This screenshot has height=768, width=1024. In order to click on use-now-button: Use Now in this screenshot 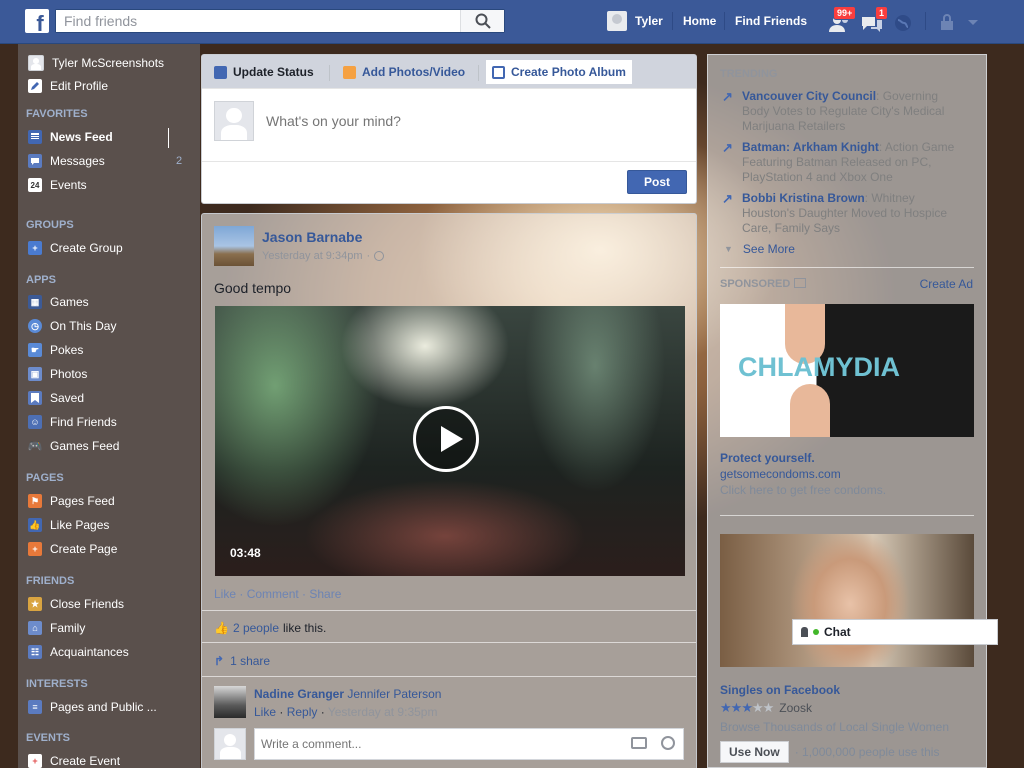, I will do `click(754, 752)`.